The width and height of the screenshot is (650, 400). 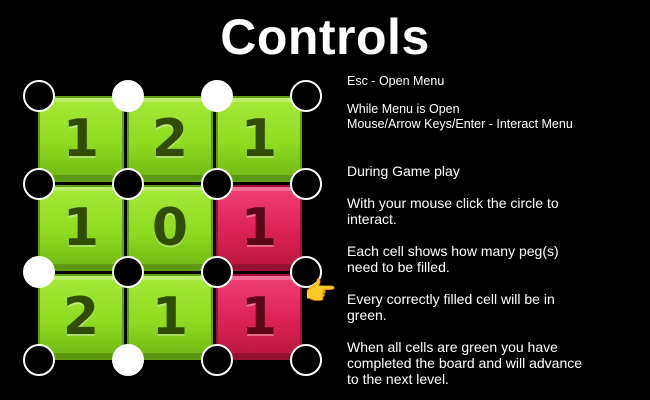 I want to click on instruction-gameplay: During Game play, so click(x=403, y=171).